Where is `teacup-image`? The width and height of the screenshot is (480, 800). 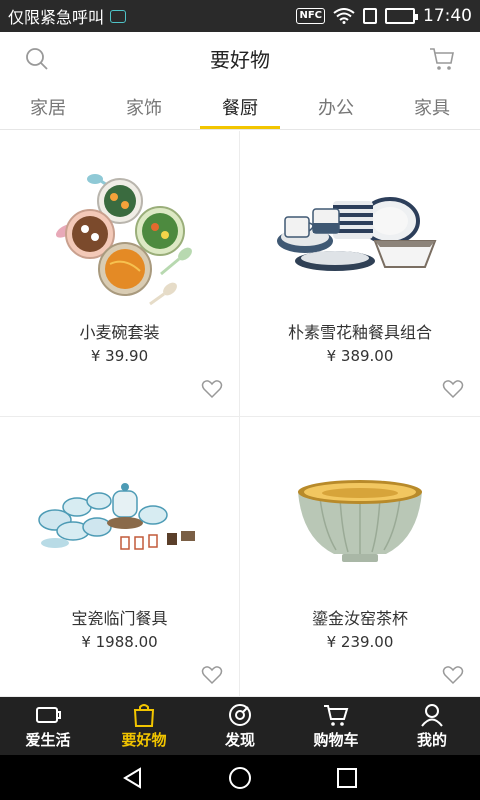 teacup-image is located at coordinates (360, 521).